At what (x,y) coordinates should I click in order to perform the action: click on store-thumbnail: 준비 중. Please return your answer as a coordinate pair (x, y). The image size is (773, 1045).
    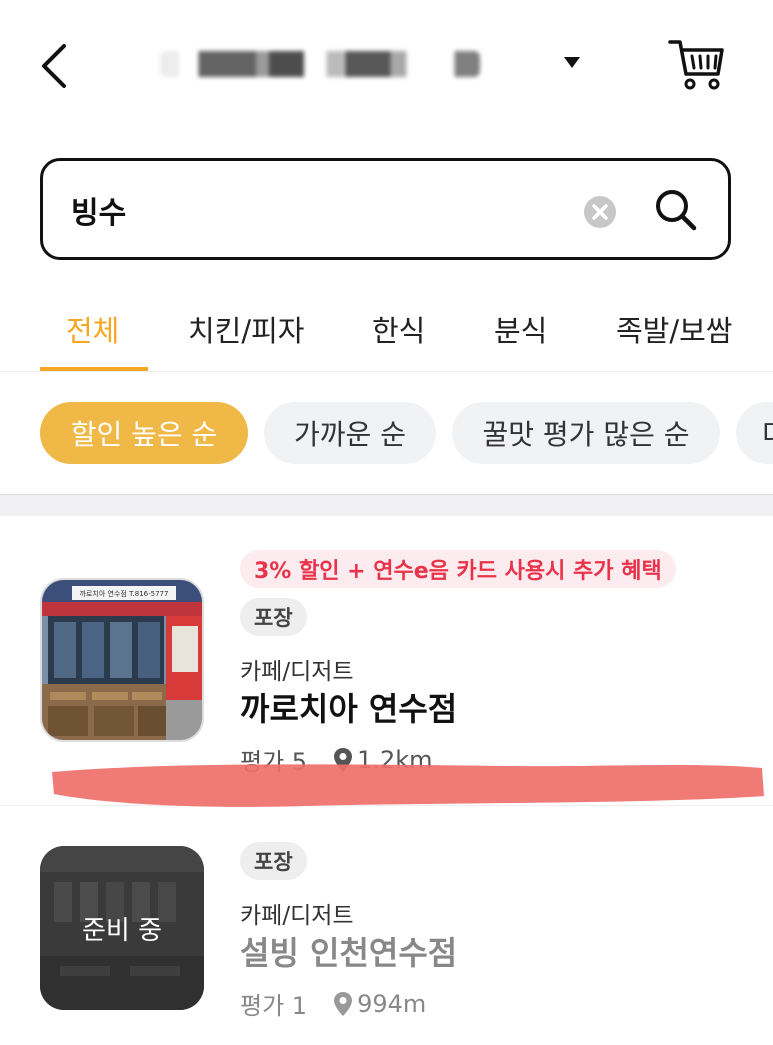
    Looking at the image, I should click on (122, 928).